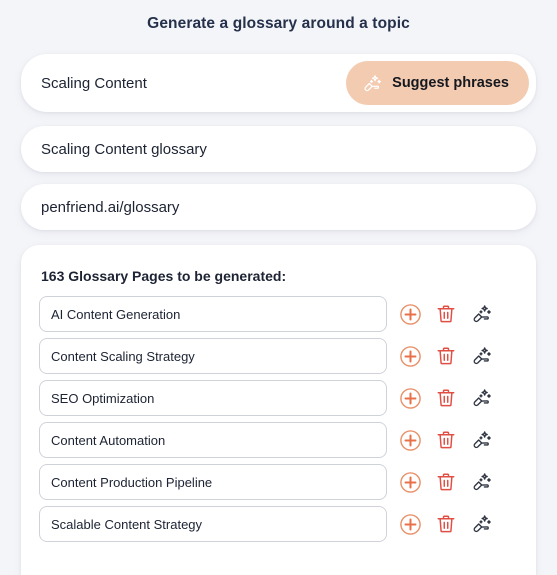 This screenshot has width=557, height=575. I want to click on glossary-pages-heading: 163 Glossary Pages to be generated:, so click(164, 276).